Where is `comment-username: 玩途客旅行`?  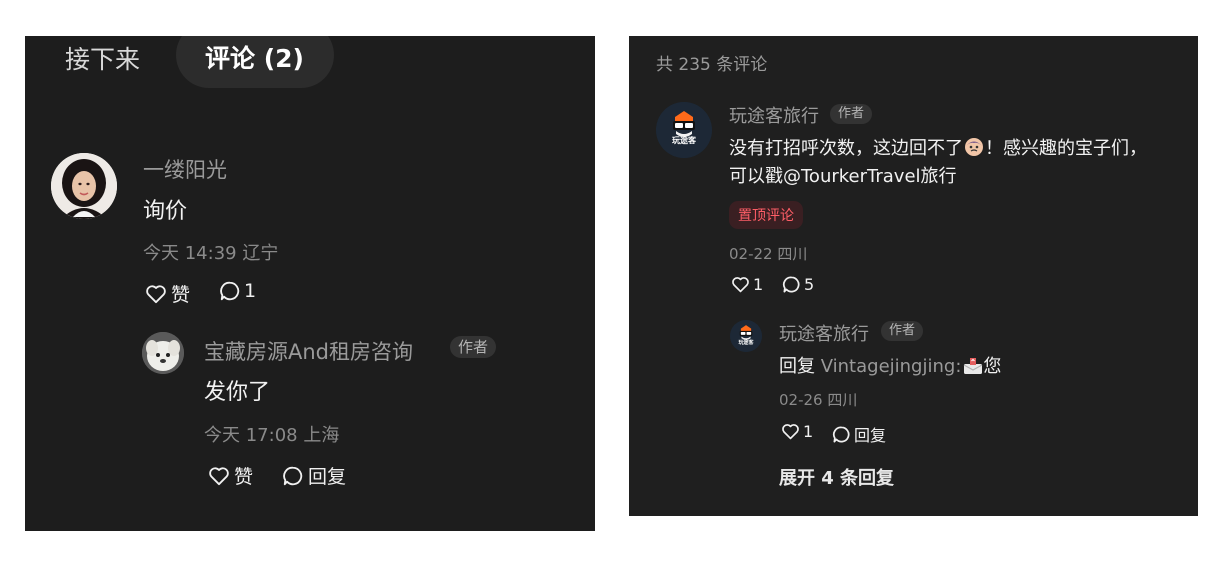
comment-username: 玩途客旅行 is located at coordinates (774, 115).